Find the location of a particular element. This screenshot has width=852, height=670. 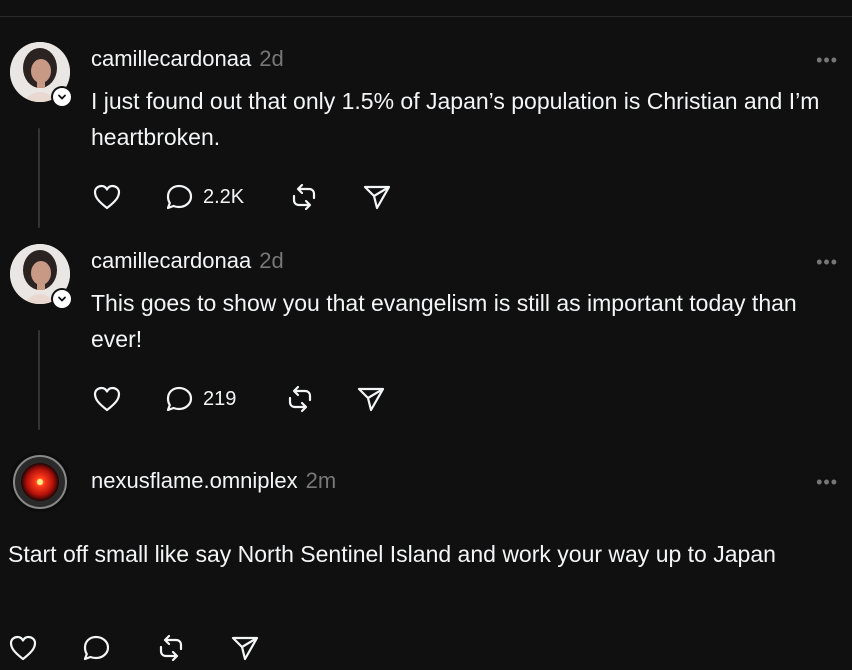

reply-count: 219 is located at coordinates (220, 398).